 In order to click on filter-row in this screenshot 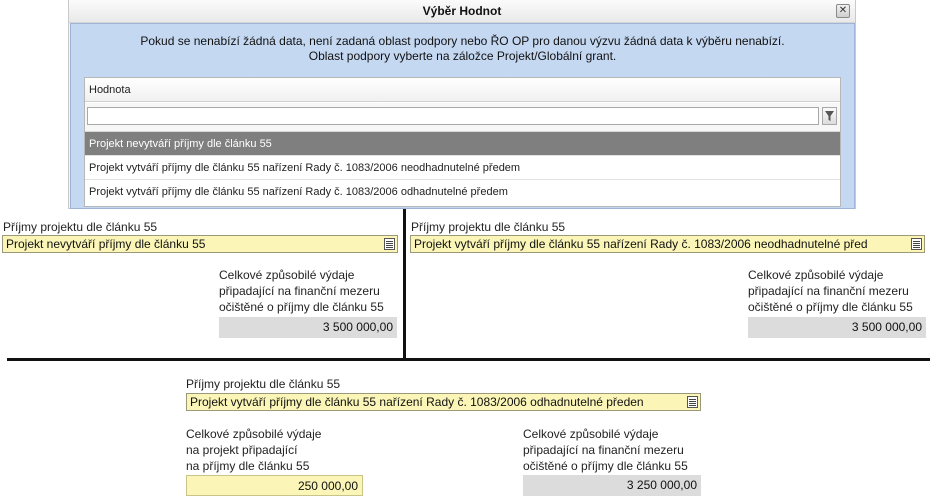, I will do `click(462, 117)`.